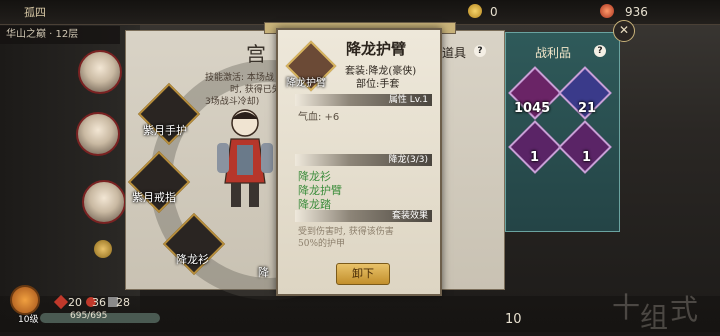 The image size is (720, 336). I want to click on loot-count-2: 21, so click(587, 108).